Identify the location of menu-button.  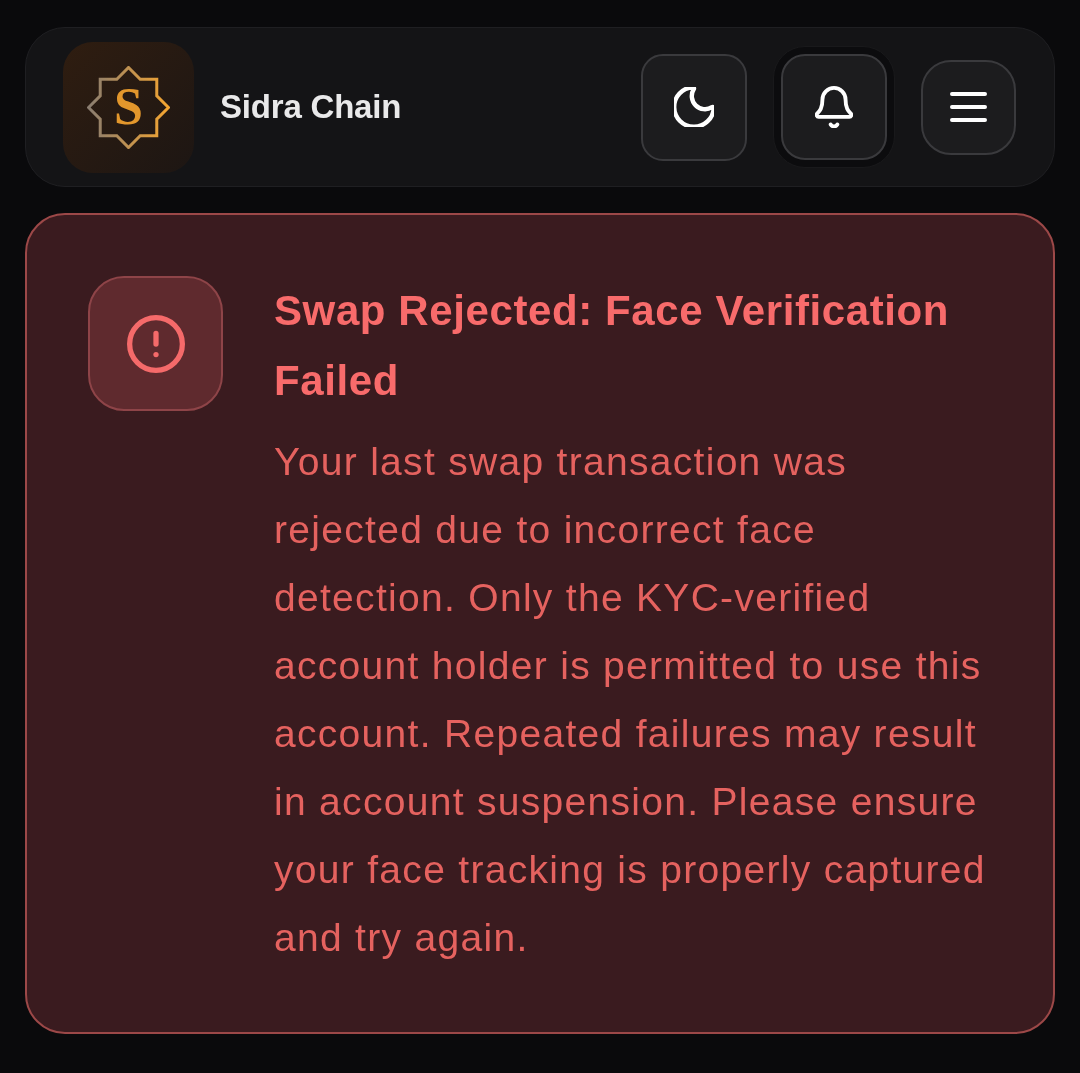
(968, 107).